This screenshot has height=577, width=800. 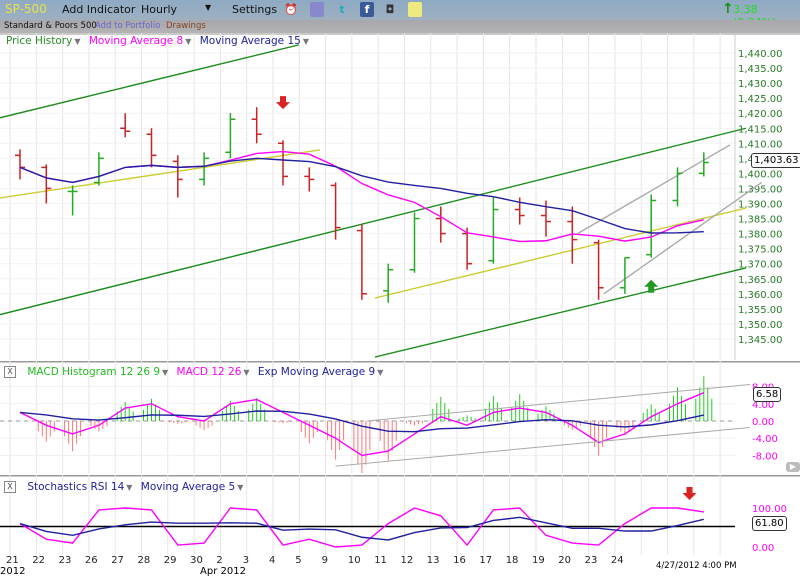 What do you see at coordinates (760, 69) in the screenshot?
I see `price-axis-label: 1,435.00` at bounding box center [760, 69].